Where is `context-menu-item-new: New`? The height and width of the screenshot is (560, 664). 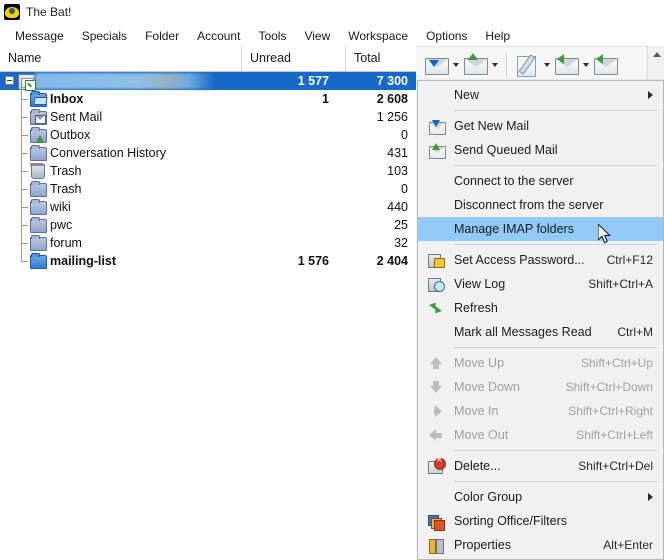
context-menu-item-new: New is located at coordinates (540, 95).